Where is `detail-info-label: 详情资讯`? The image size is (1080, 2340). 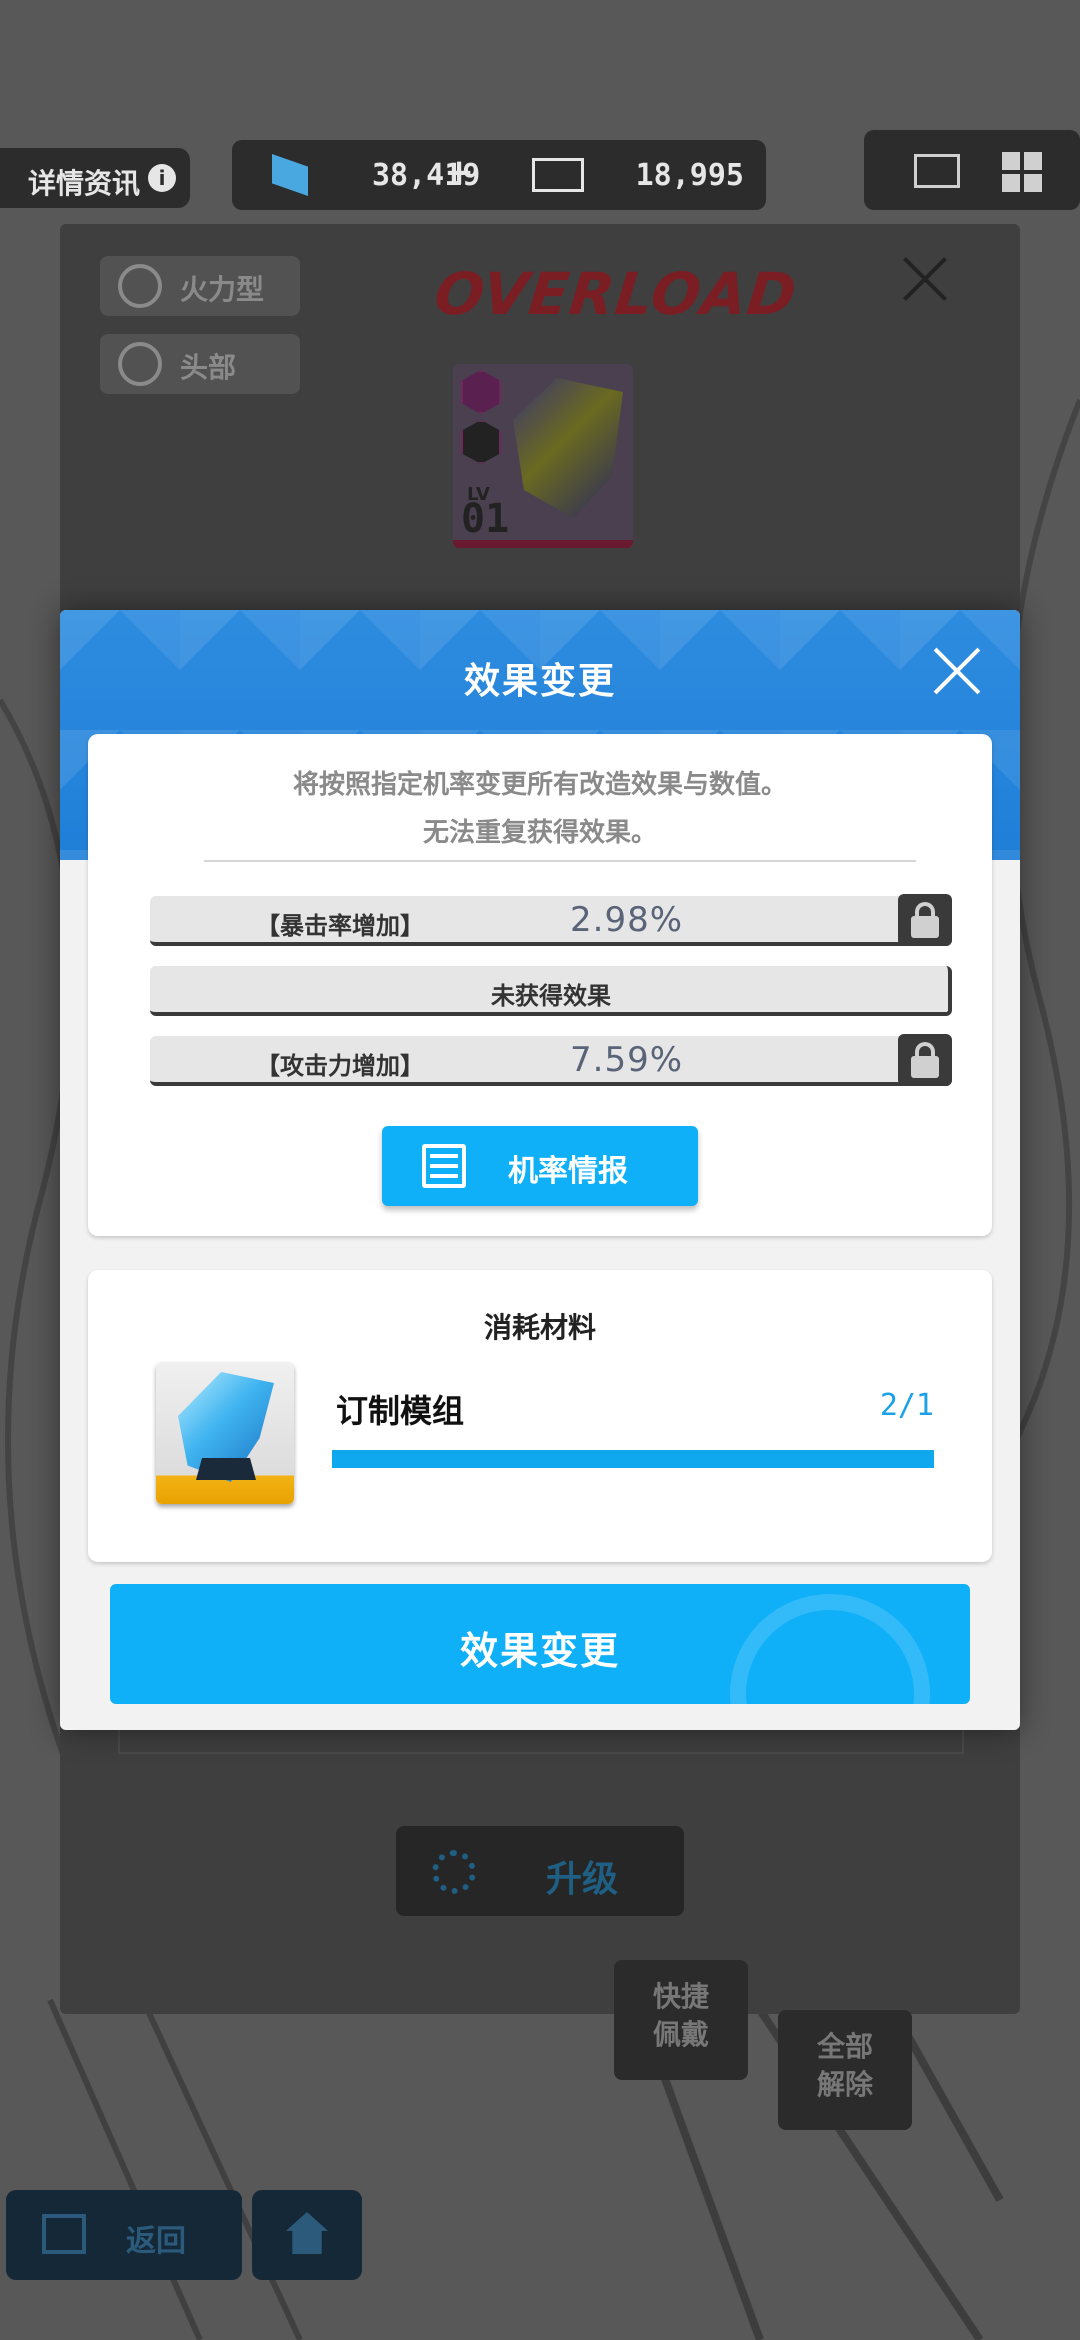 detail-info-label: 详情资讯 is located at coordinates (84, 183).